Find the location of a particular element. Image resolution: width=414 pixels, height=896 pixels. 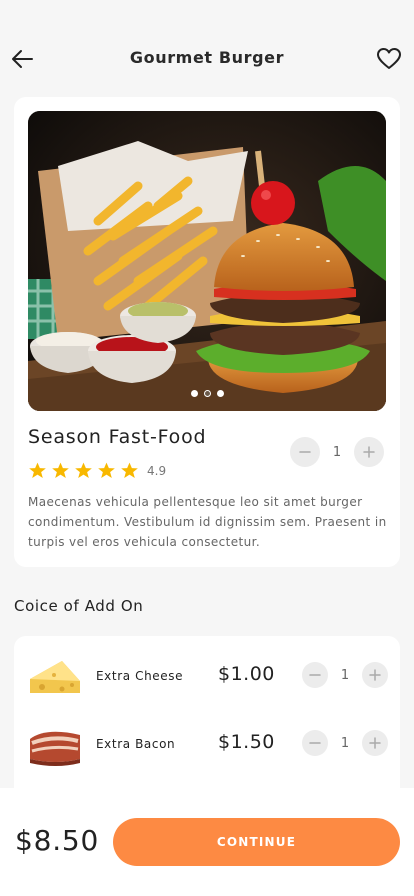

addon-price: $1.00 is located at coordinates (246, 674).